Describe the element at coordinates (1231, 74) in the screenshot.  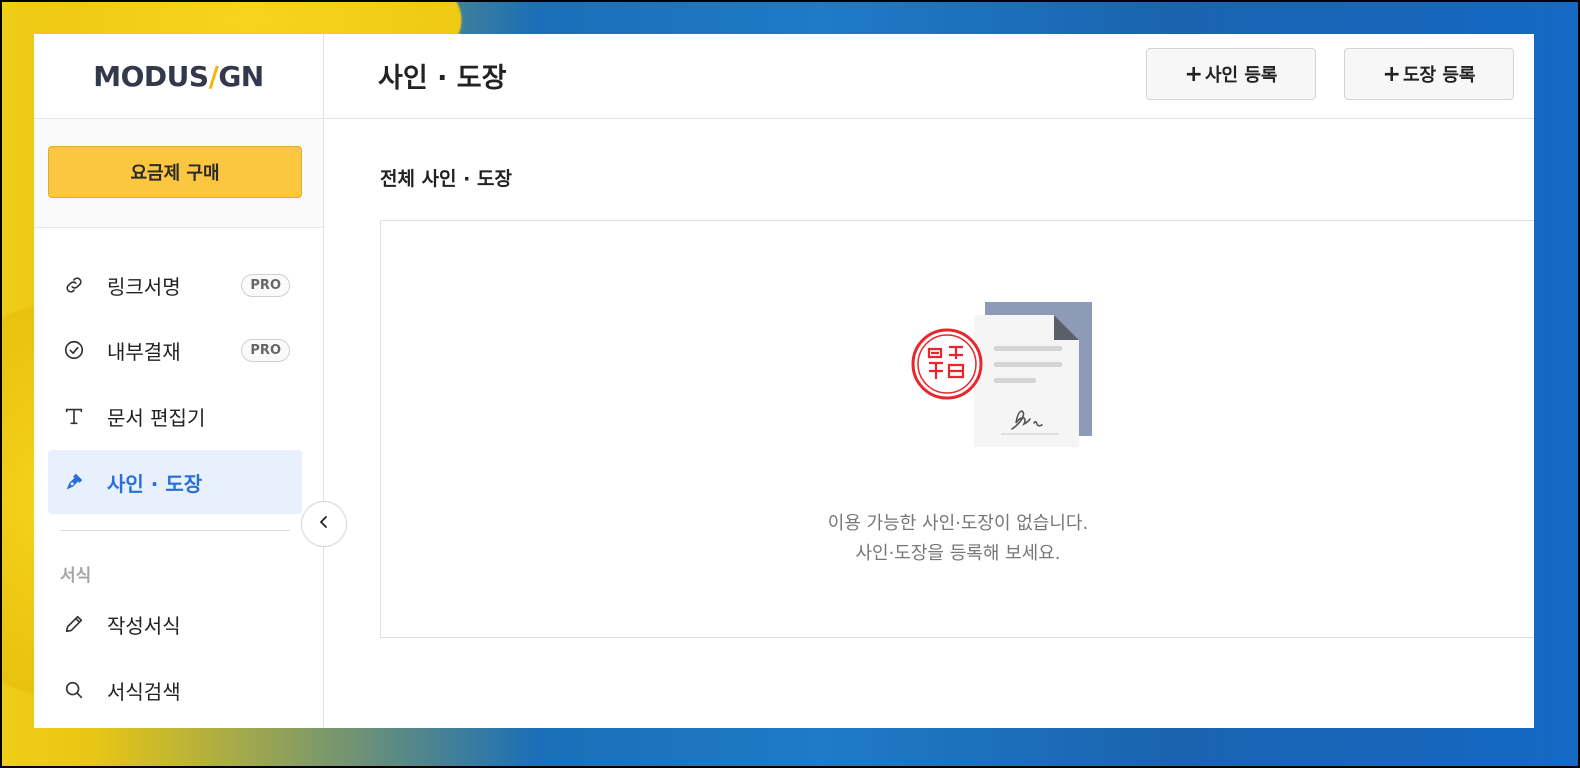
I see `add-sign-button: + 사인 등록` at that location.